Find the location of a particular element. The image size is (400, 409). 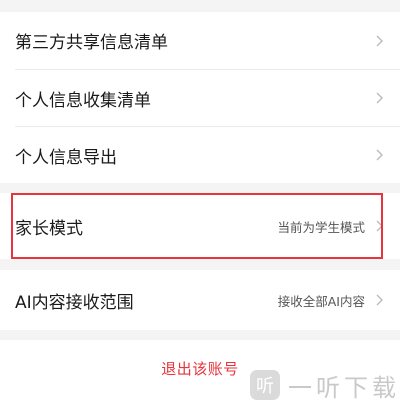

settings-item-label: 个人信息导出 is located at coordinates (66, 157).